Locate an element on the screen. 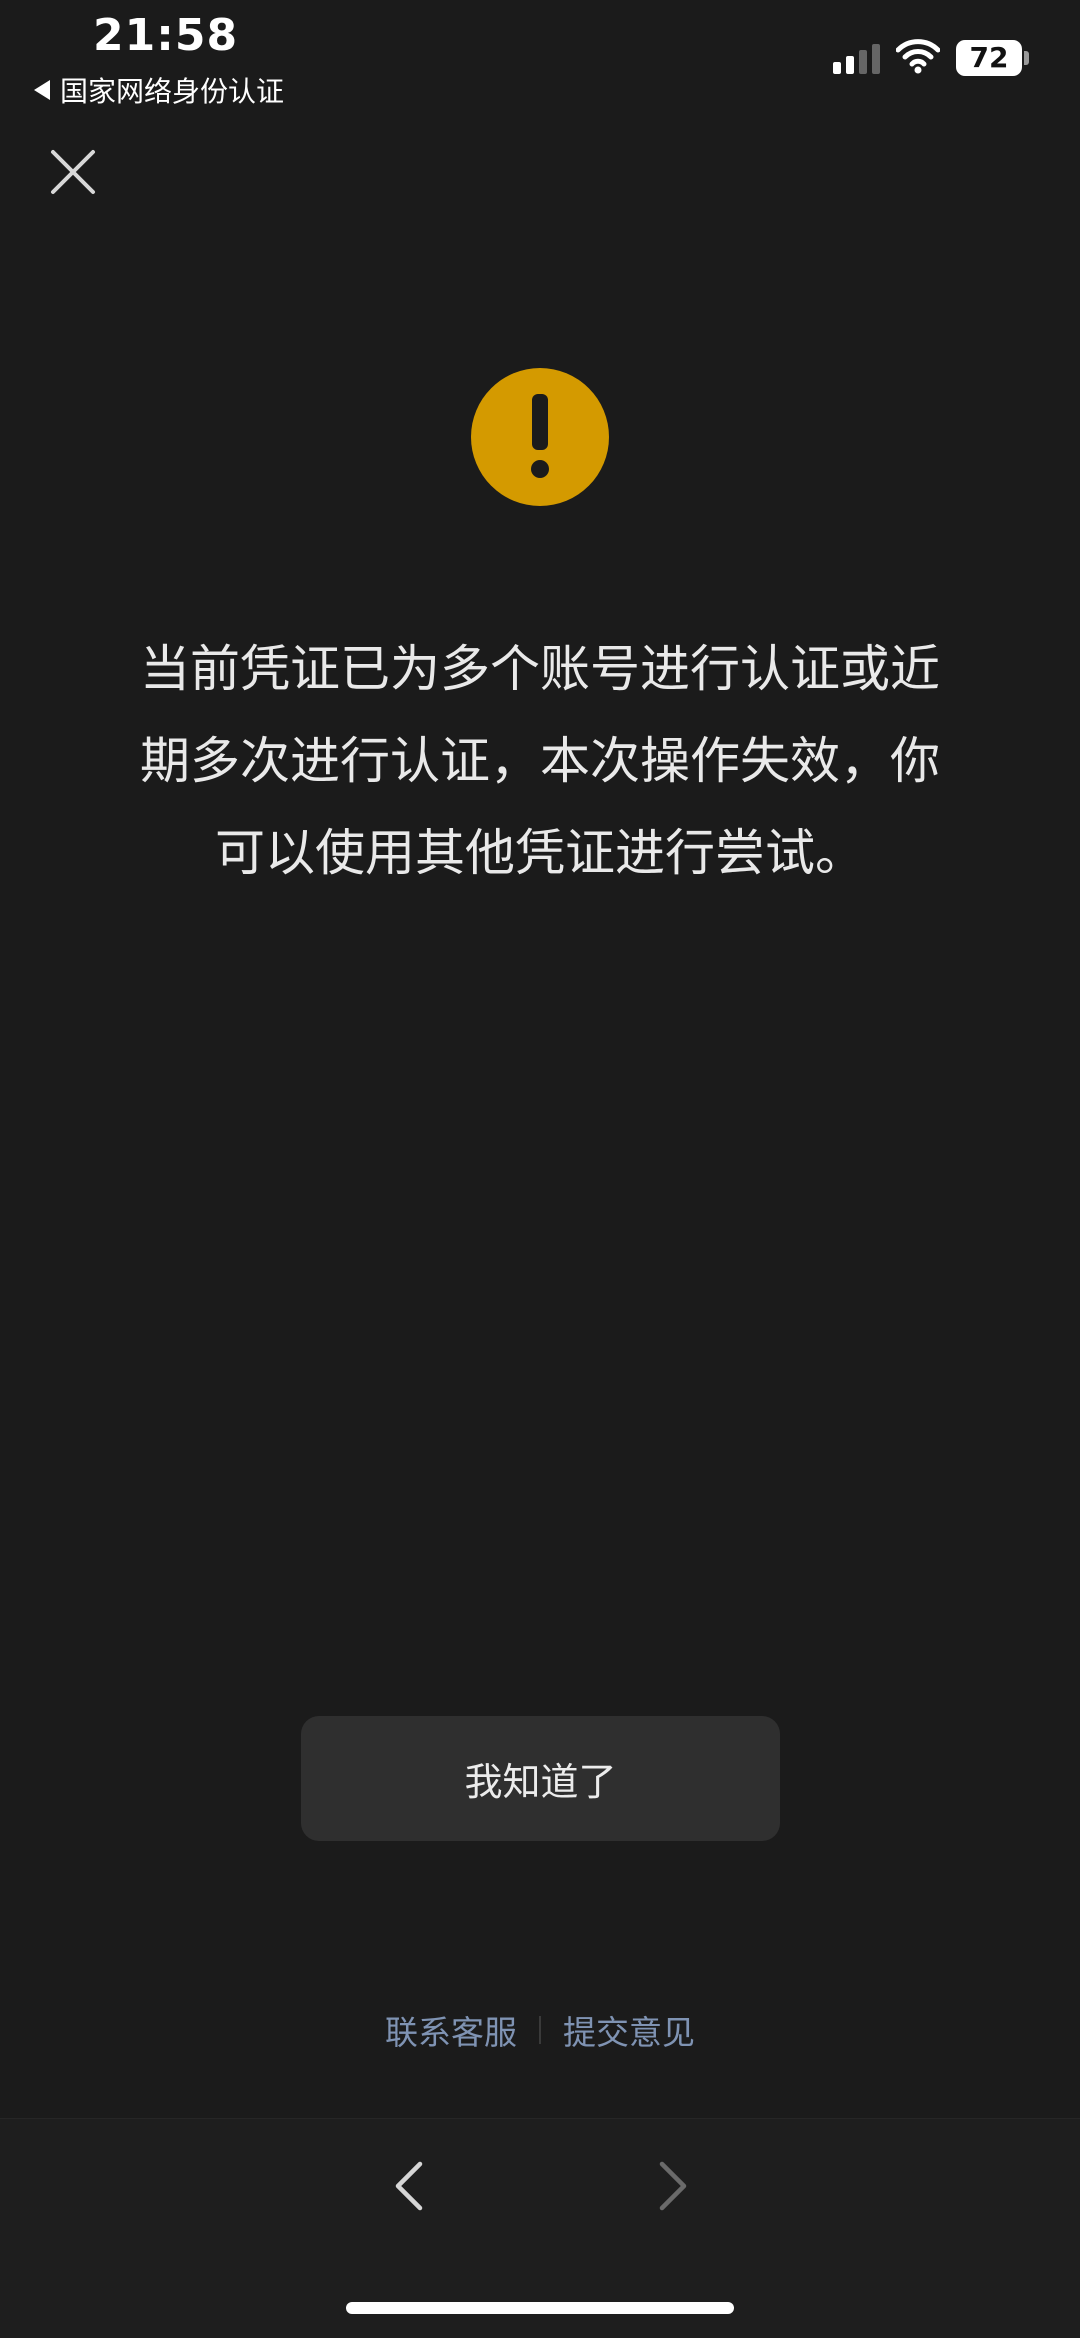 The image size is (1080, 2338). wifi-icon is located at coordinates (918, 56).